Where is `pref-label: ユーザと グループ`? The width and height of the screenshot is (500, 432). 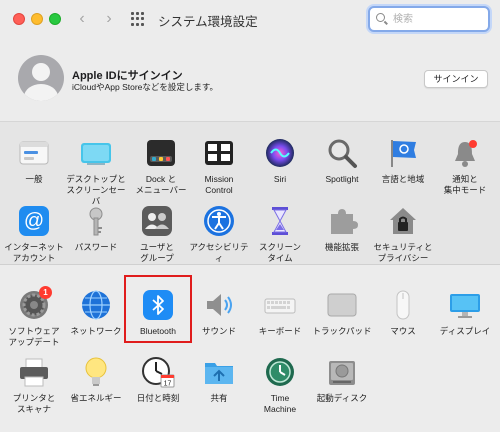
pref-label: ユーザと グループ is located at coordinates (157, 252).